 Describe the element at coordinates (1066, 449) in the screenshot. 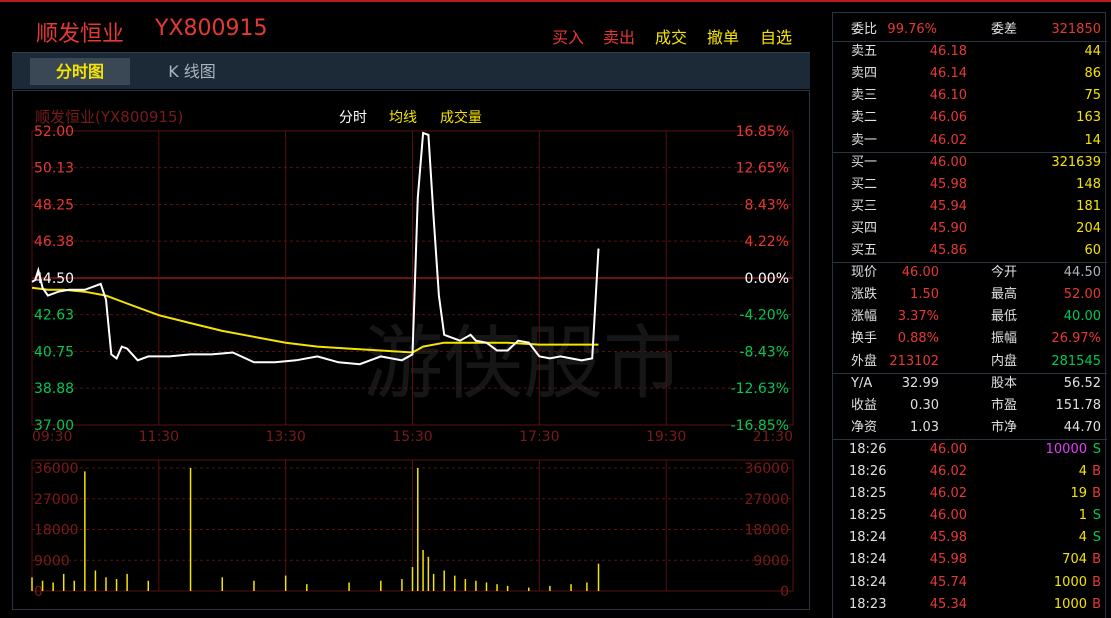

I see `trade-volume: 10000` at that location.